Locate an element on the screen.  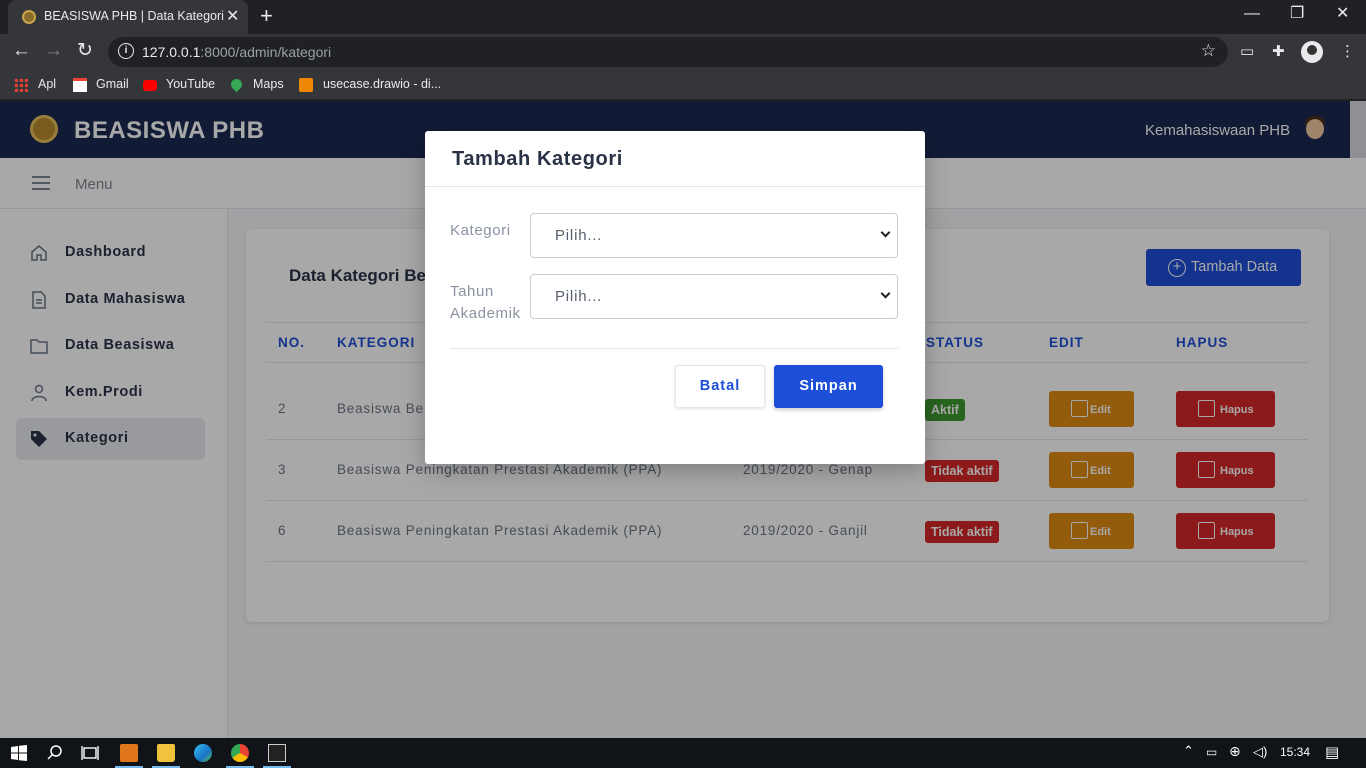
restore-icon: ❐ is located at coordinates (1297, 14).